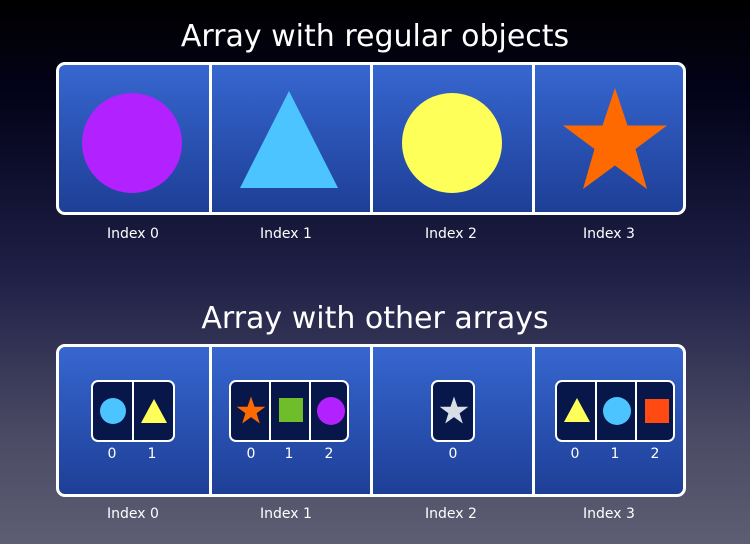  What do you see at coordinates (452, 143) in the screenshot?
I see `yellow-circle-shape` at bounding box center [452, 143].